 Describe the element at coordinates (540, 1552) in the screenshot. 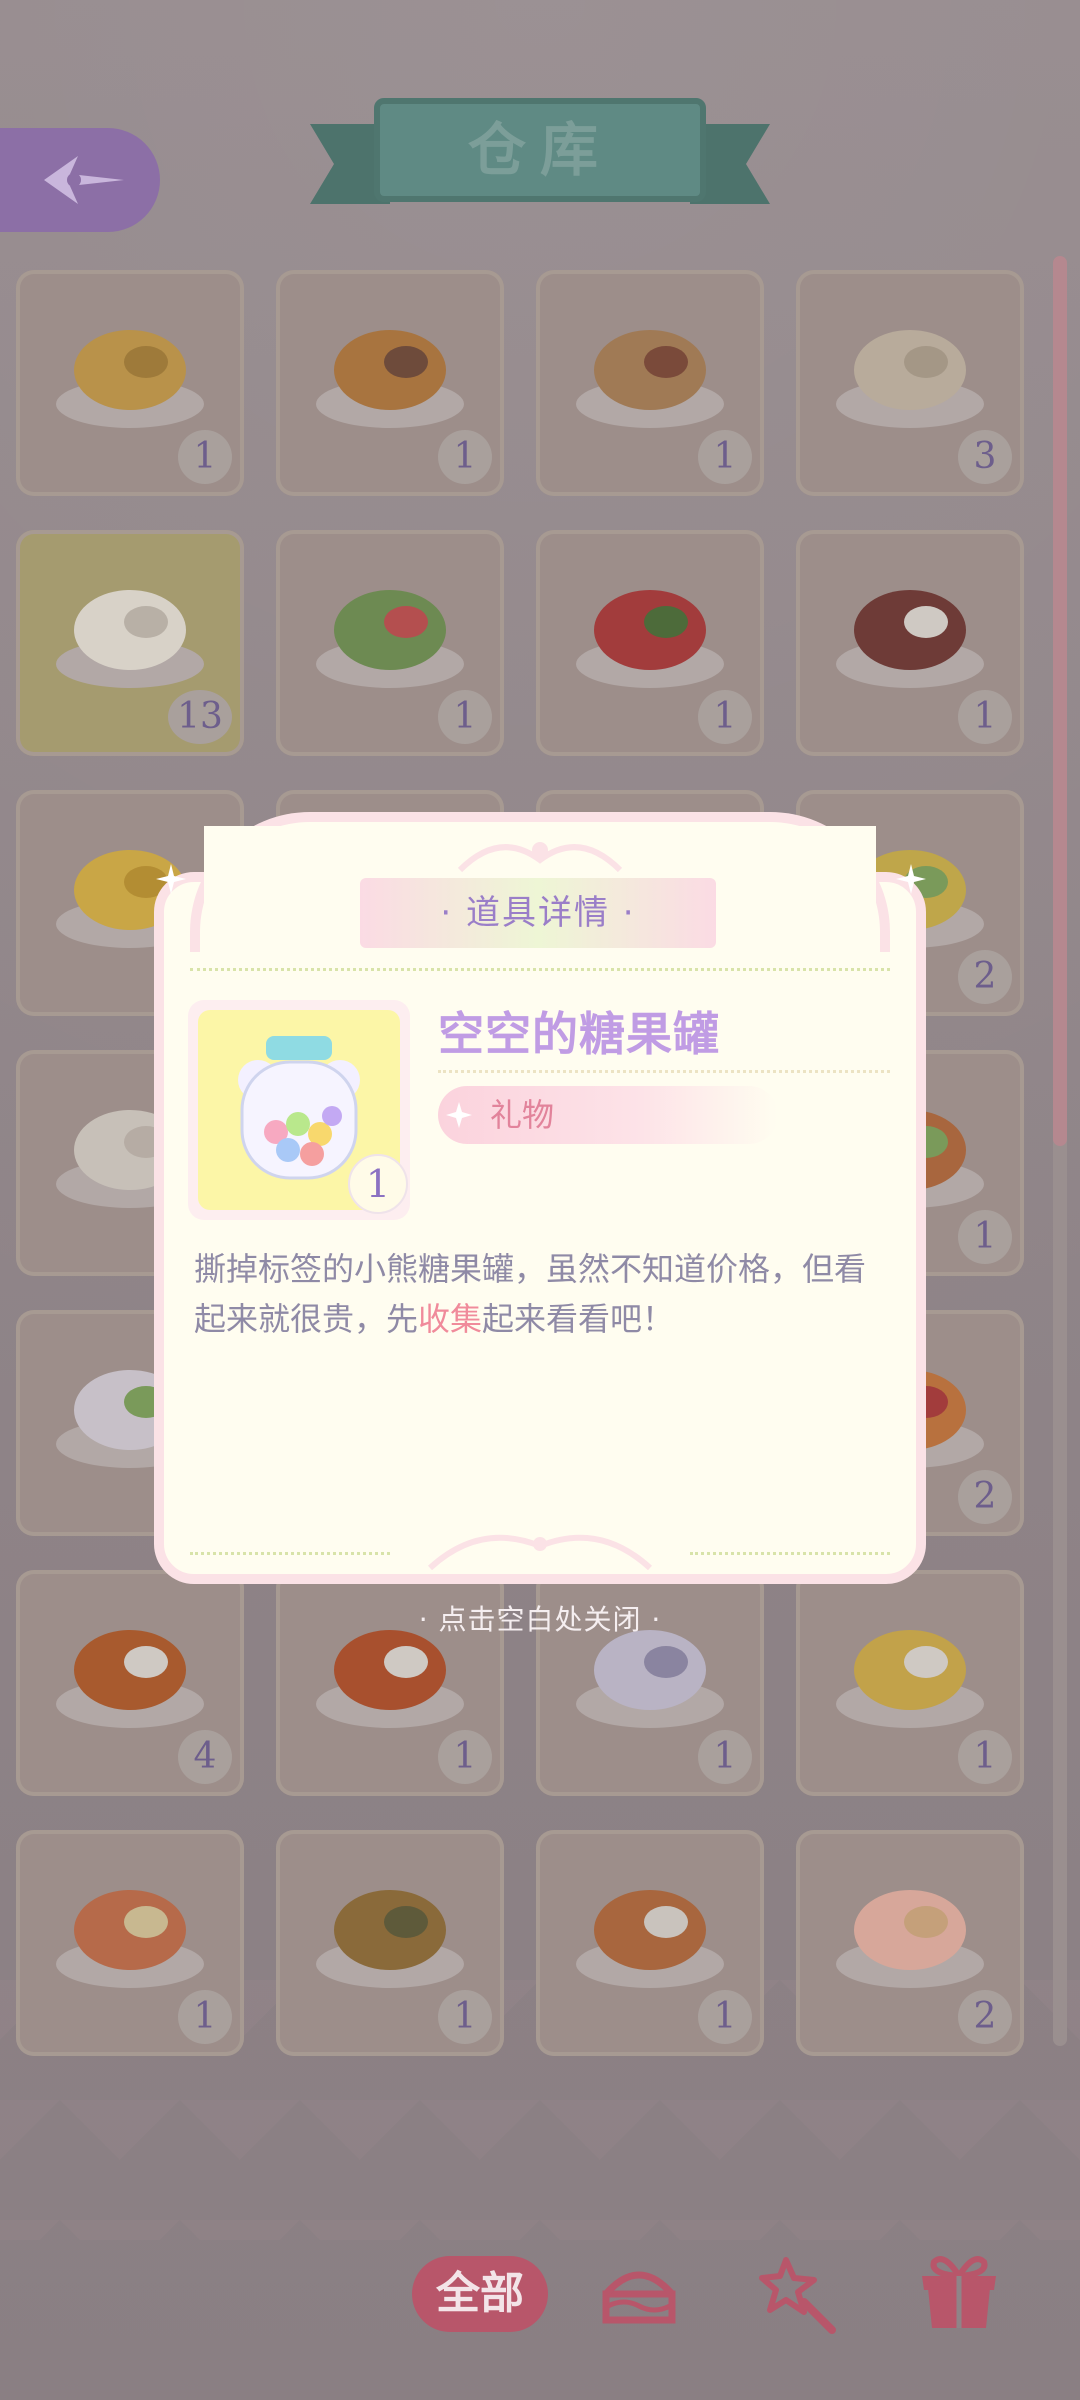

I see `ornament-bottom-icon` at that location.